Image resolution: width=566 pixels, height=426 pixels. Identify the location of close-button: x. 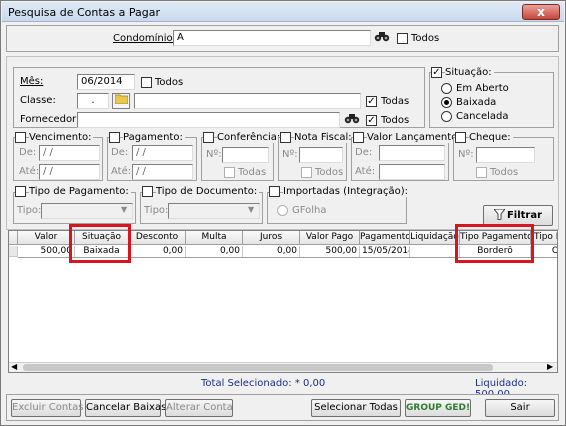
(541, 12).